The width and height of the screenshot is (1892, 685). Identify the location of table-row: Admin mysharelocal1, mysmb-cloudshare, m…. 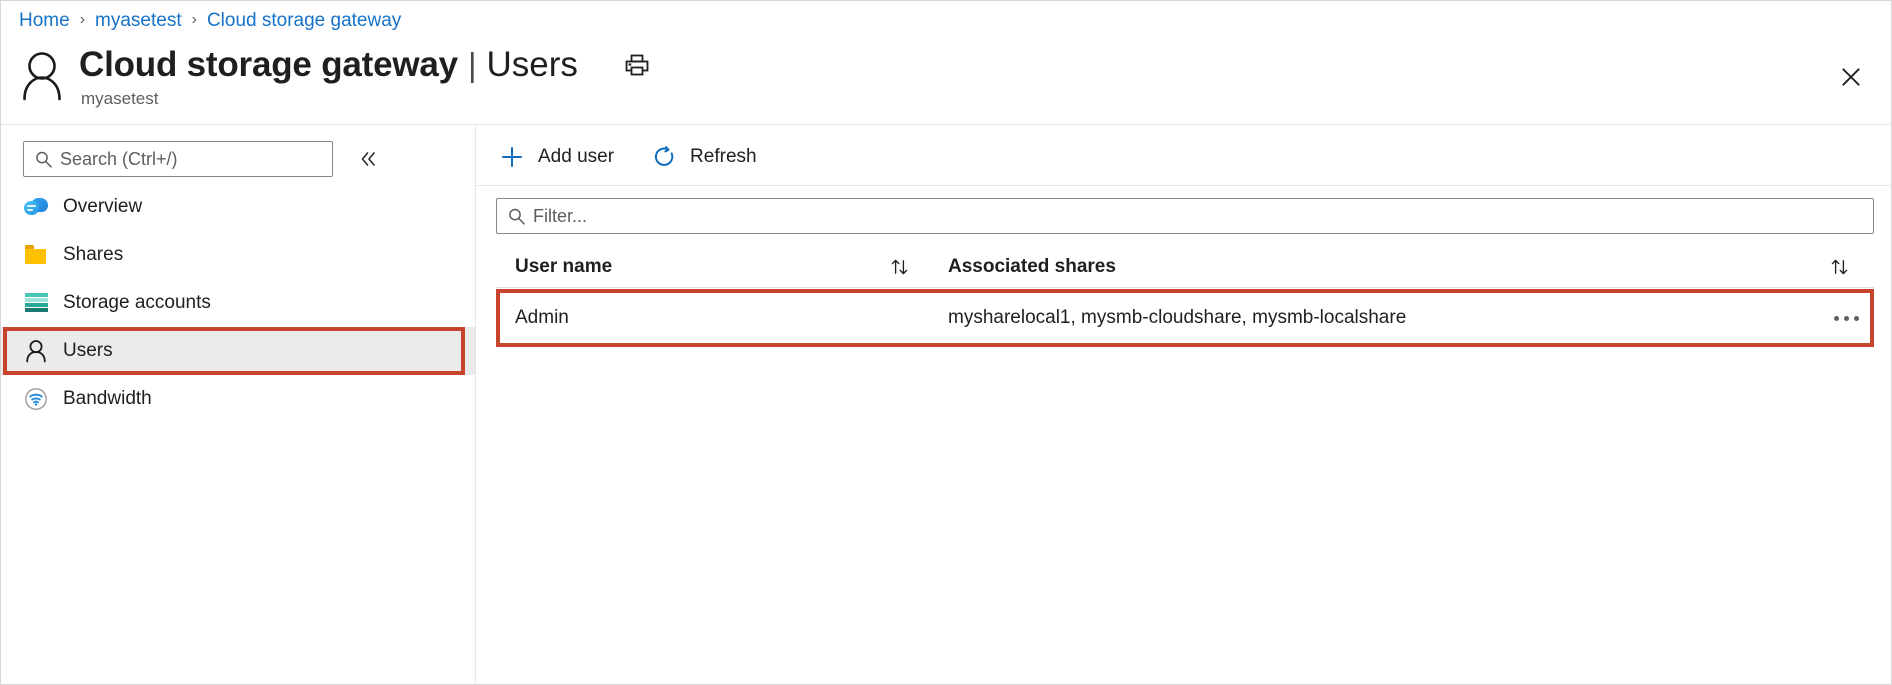
(1185, 318).